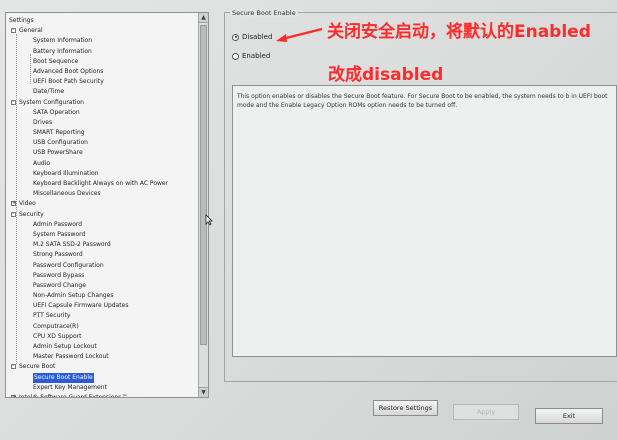 The height and width of the screenshot is (440, 617). What do you see at coordinates (102, 377) in the screenshot?
I see `tree-item: Secure Boot Enable` at bounding box center [102, 377].